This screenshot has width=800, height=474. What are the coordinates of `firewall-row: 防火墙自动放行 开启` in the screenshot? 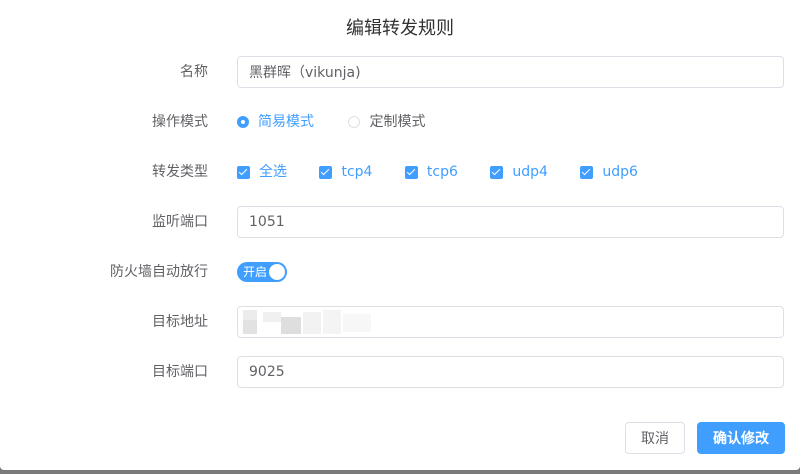 It's located at (392, 272).